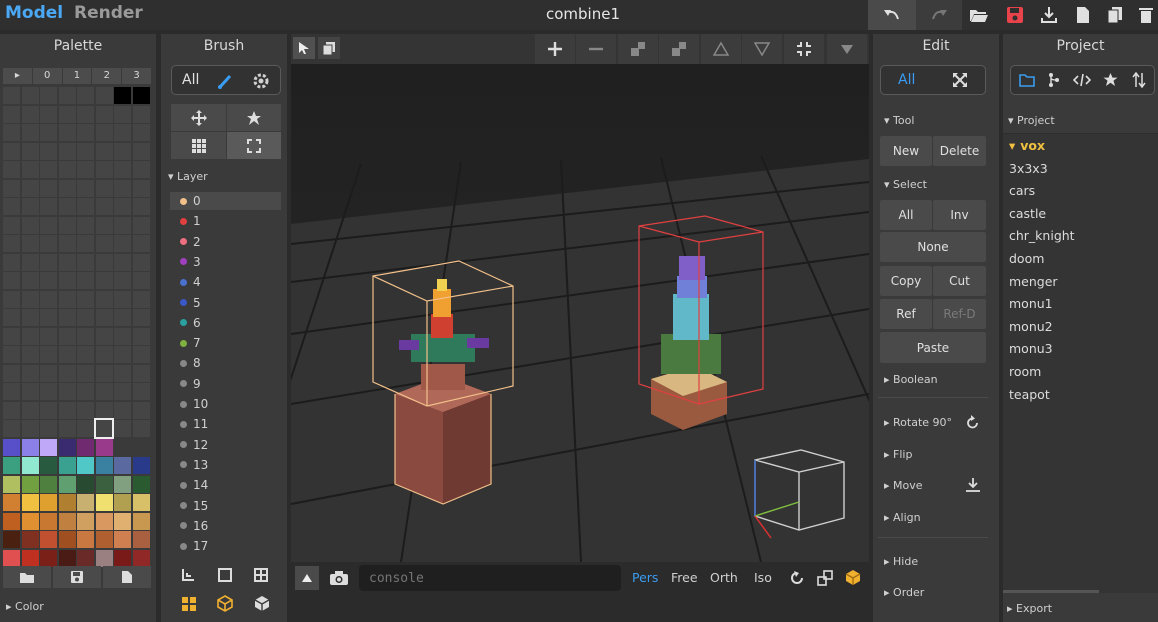  I want to click on view-free-button: Free, so click(684, 577).